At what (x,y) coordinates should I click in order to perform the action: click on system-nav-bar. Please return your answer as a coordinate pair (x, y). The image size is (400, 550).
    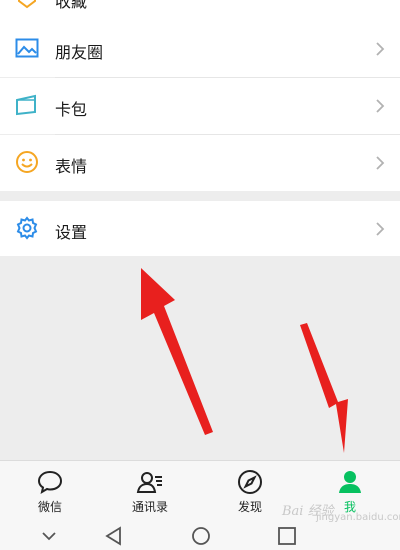
    Looking at the image, I should click on (200, 536).